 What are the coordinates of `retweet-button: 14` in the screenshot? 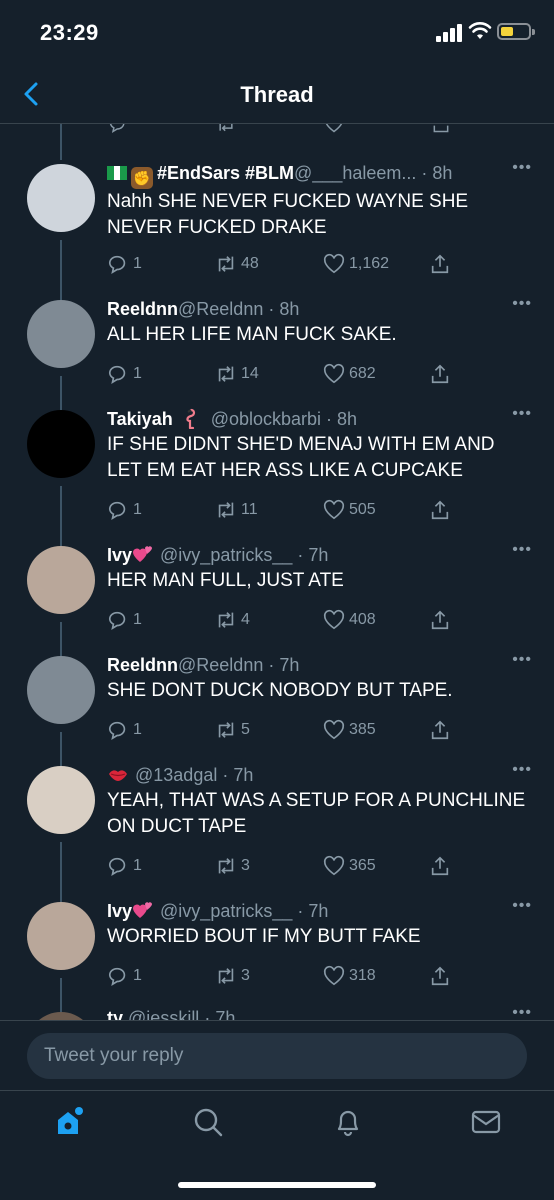 It's located at (237, 374).